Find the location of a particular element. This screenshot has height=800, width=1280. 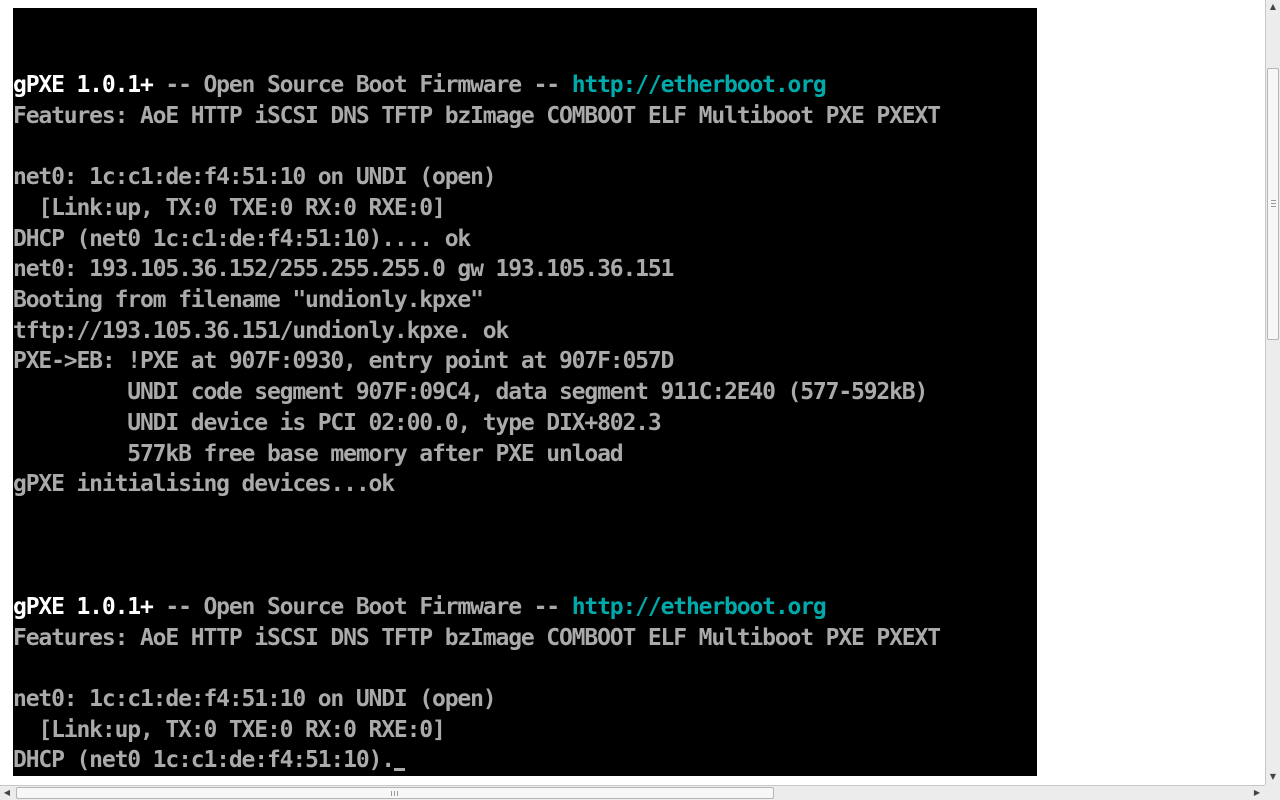

booting-line: Booting from filename "undionly.kpxe" is located at coordinates (248, 300).